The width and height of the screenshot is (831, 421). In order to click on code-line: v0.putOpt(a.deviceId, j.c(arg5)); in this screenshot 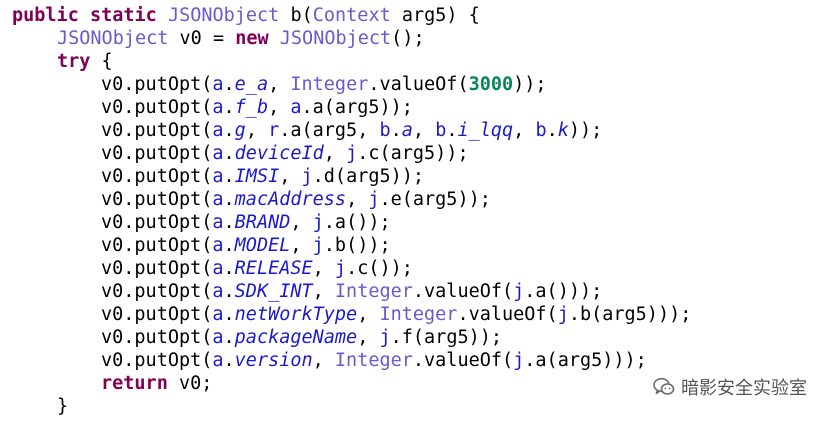, I will do `click(285, 153)`.